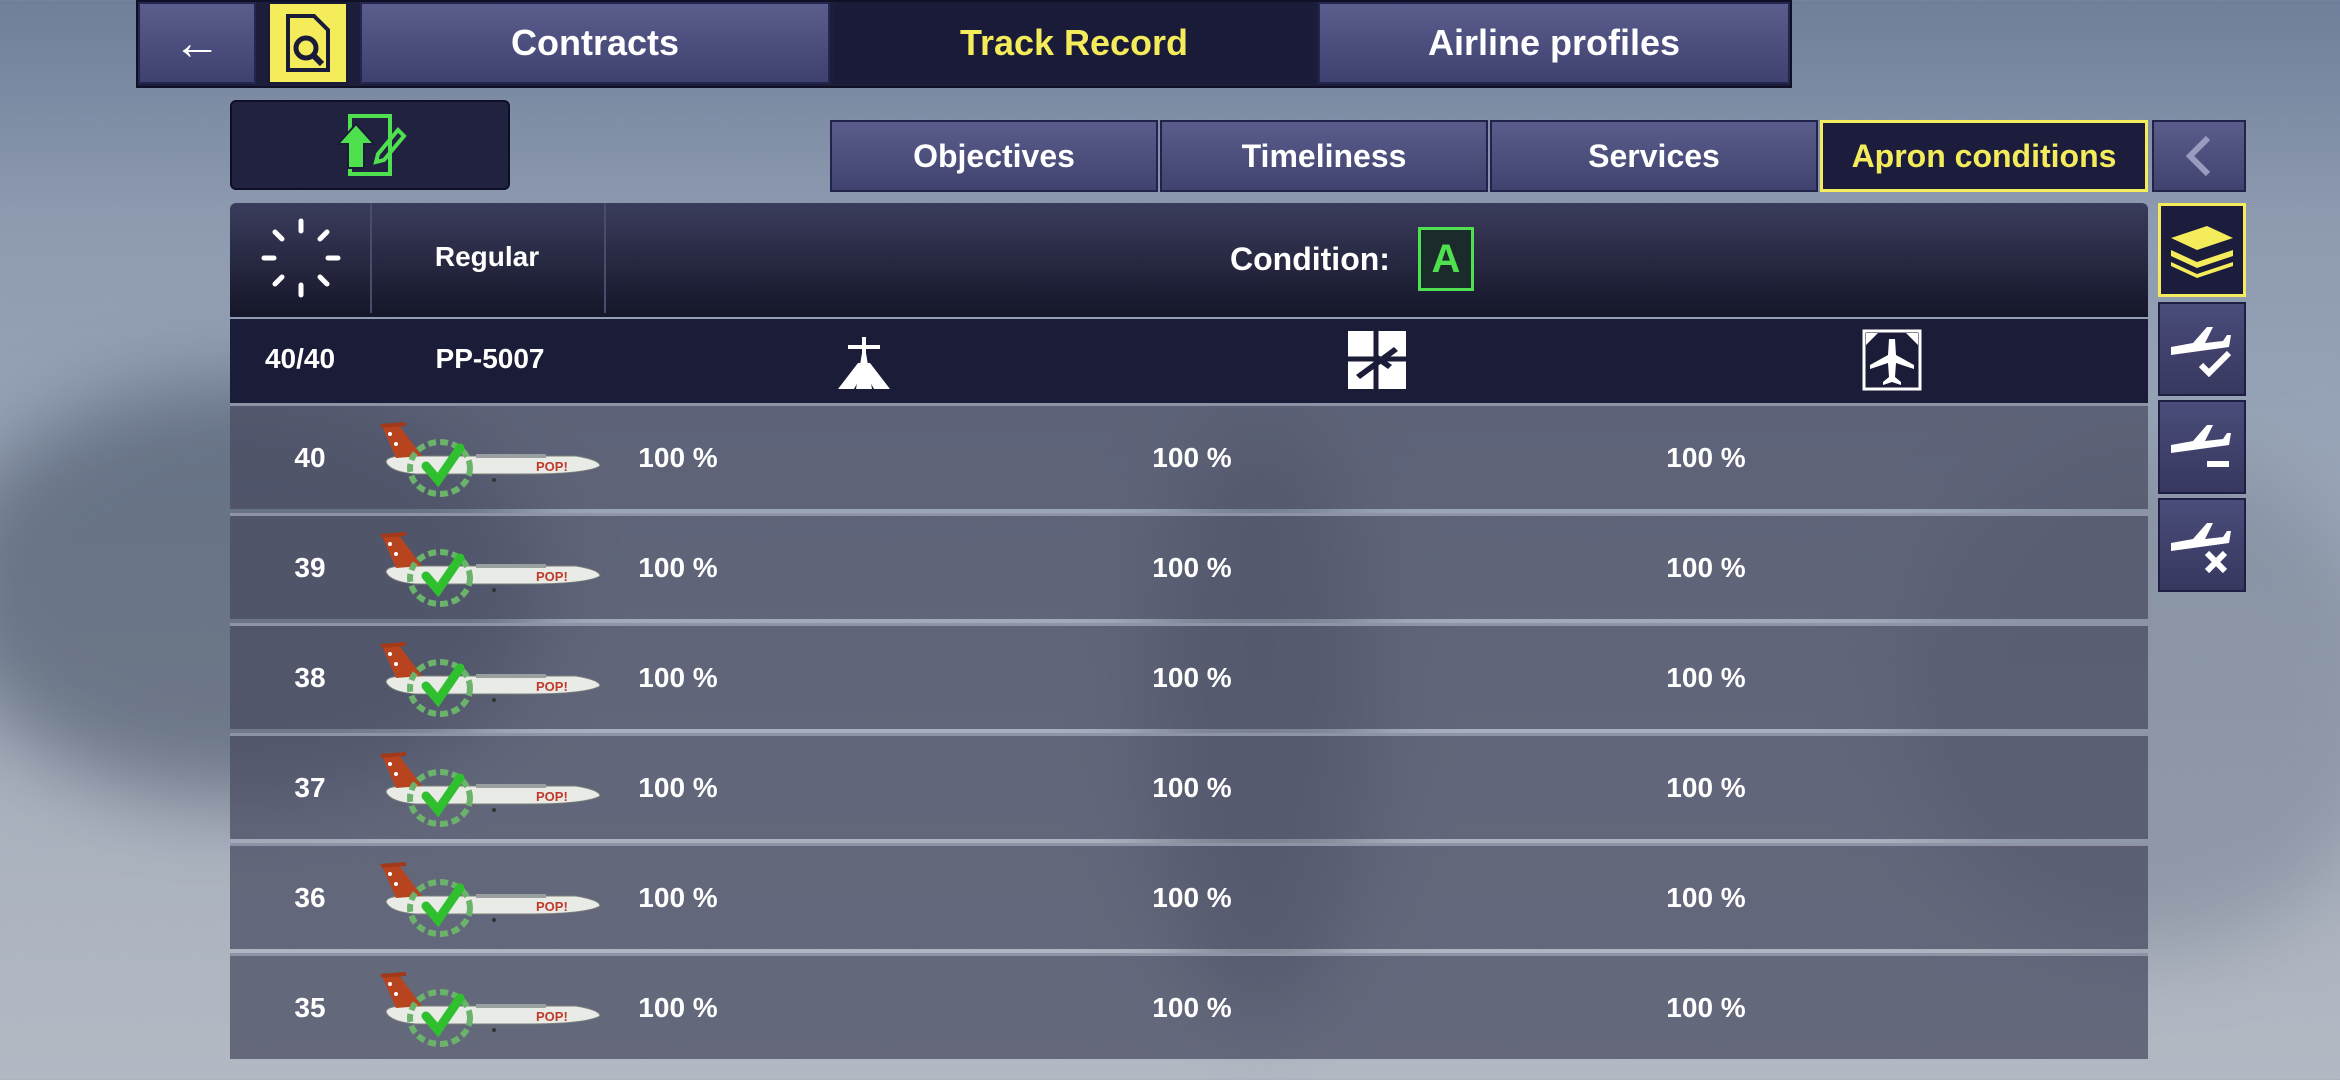  What do you see at coordinates (300, 358) in the screenshot?
I see `record-count: 40/40` at bounding box center [300, 358].